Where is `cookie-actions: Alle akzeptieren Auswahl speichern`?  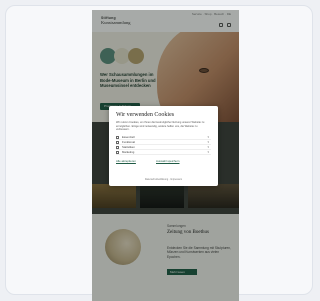 cookie-actions: Alle akzeptieren Auswahl speichern is located at coordinates (163, 161).